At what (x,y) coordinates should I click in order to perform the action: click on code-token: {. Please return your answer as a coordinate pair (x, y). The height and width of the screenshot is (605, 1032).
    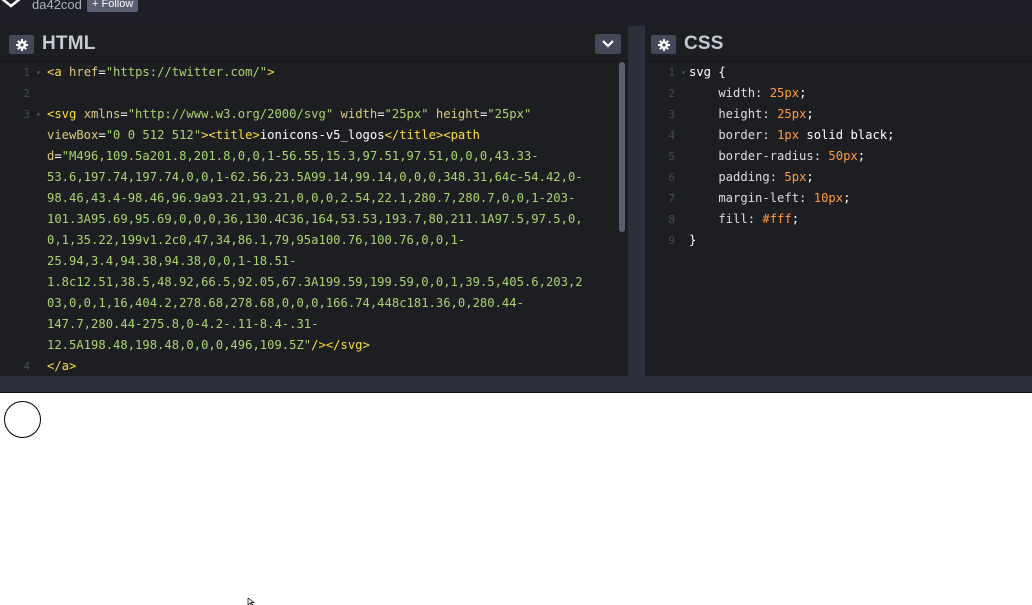
    Looking at the image, I should click on (722, 72).